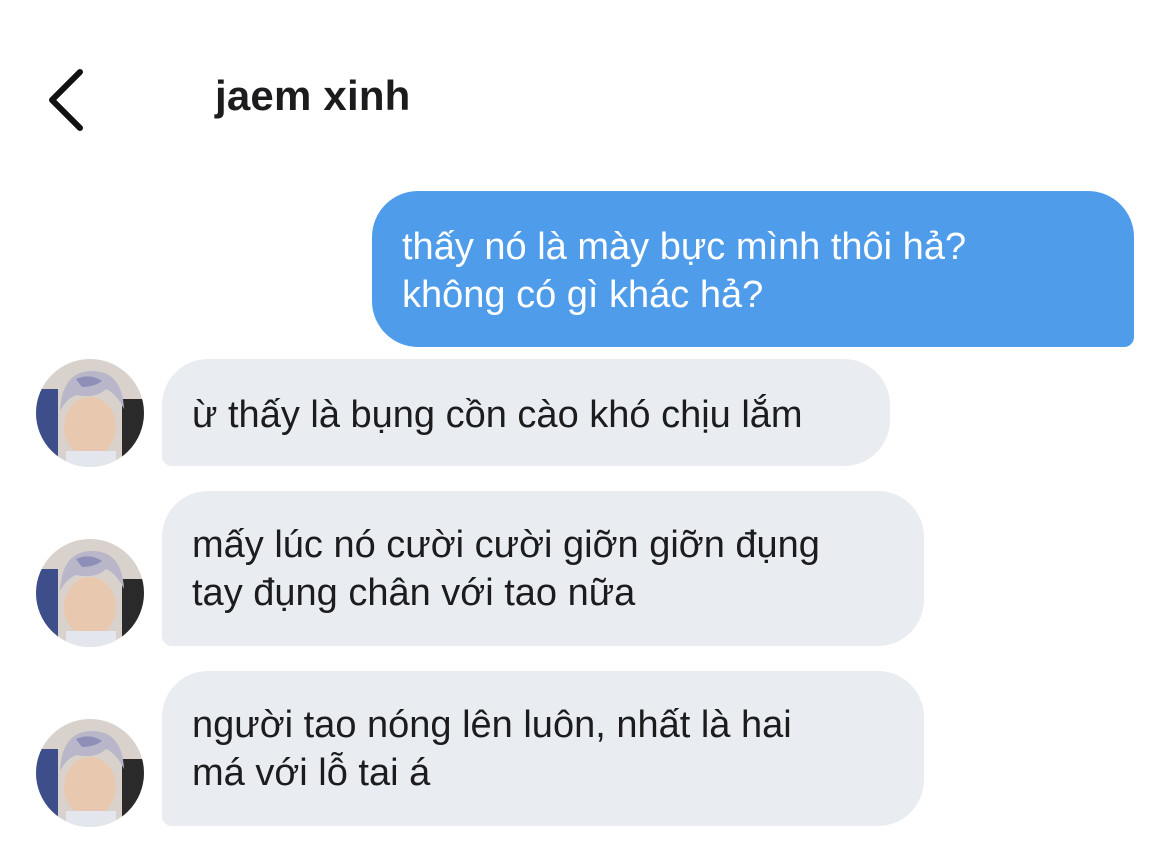  Describe the element at coordinates (497, 415) in the screenshot. I see `message-text: ừ thấy là bụng cồn cào khó chịu lắm` at that location.